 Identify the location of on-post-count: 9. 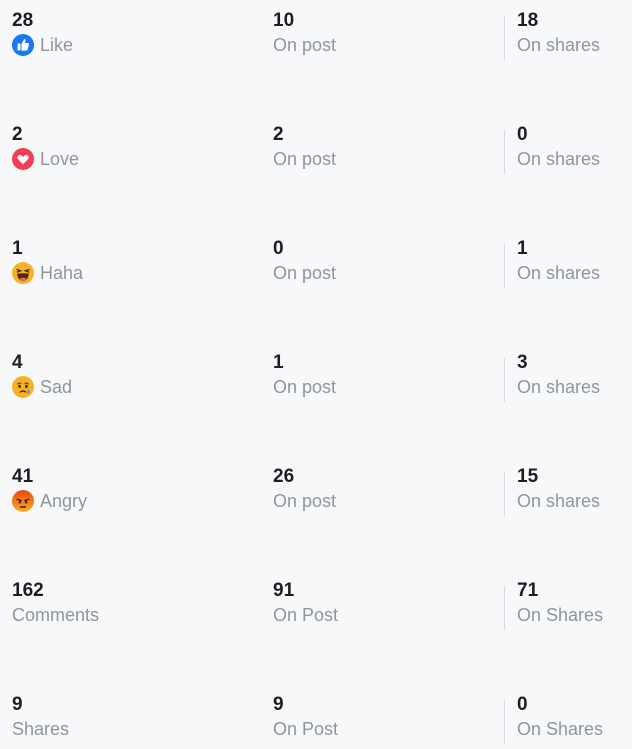
(278, 704).